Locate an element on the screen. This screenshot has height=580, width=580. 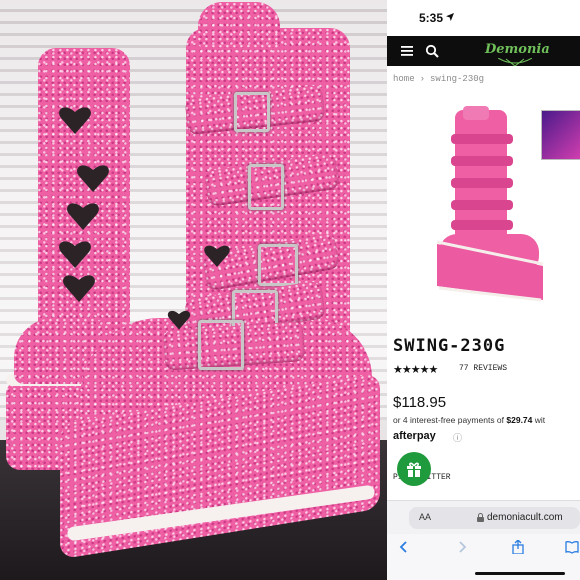
breadcrumb-current: swing-230g is located at coordinates (457, 79).